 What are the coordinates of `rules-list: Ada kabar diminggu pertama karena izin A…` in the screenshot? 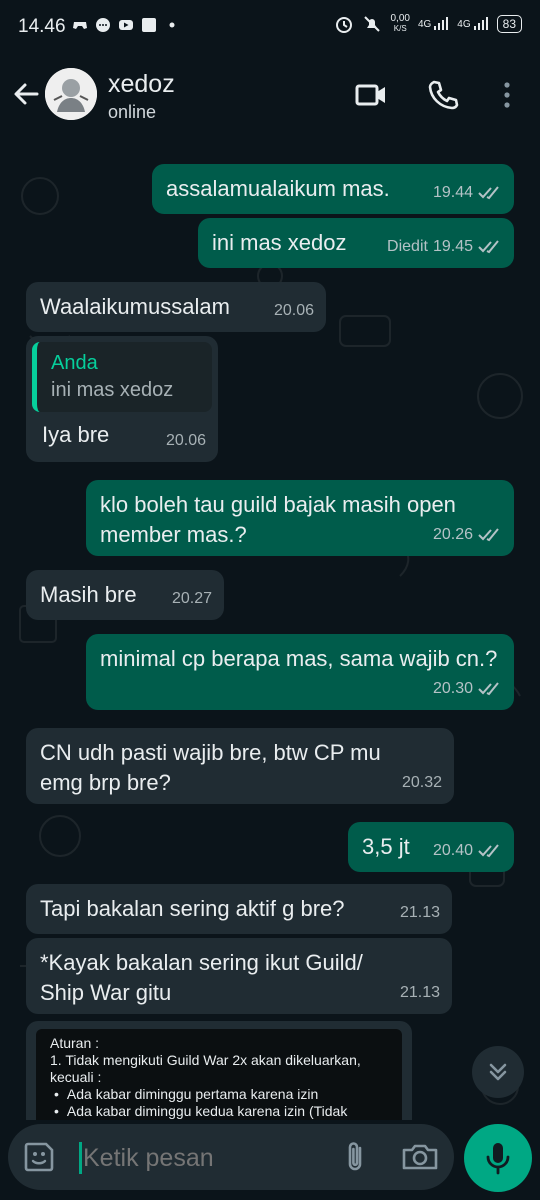 It's located at (219, 1103).